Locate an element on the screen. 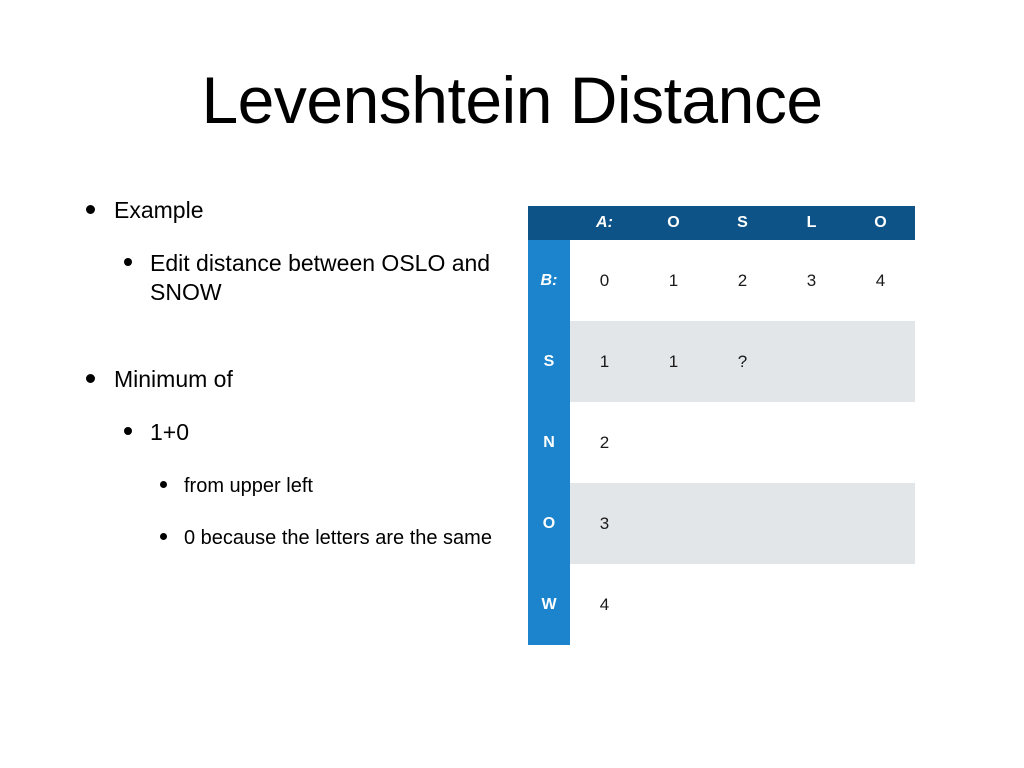 Image resolution: width=1024 pixels, height=768 pixels. matrix-cell-r2c4 is located at coordinates (880, 442).